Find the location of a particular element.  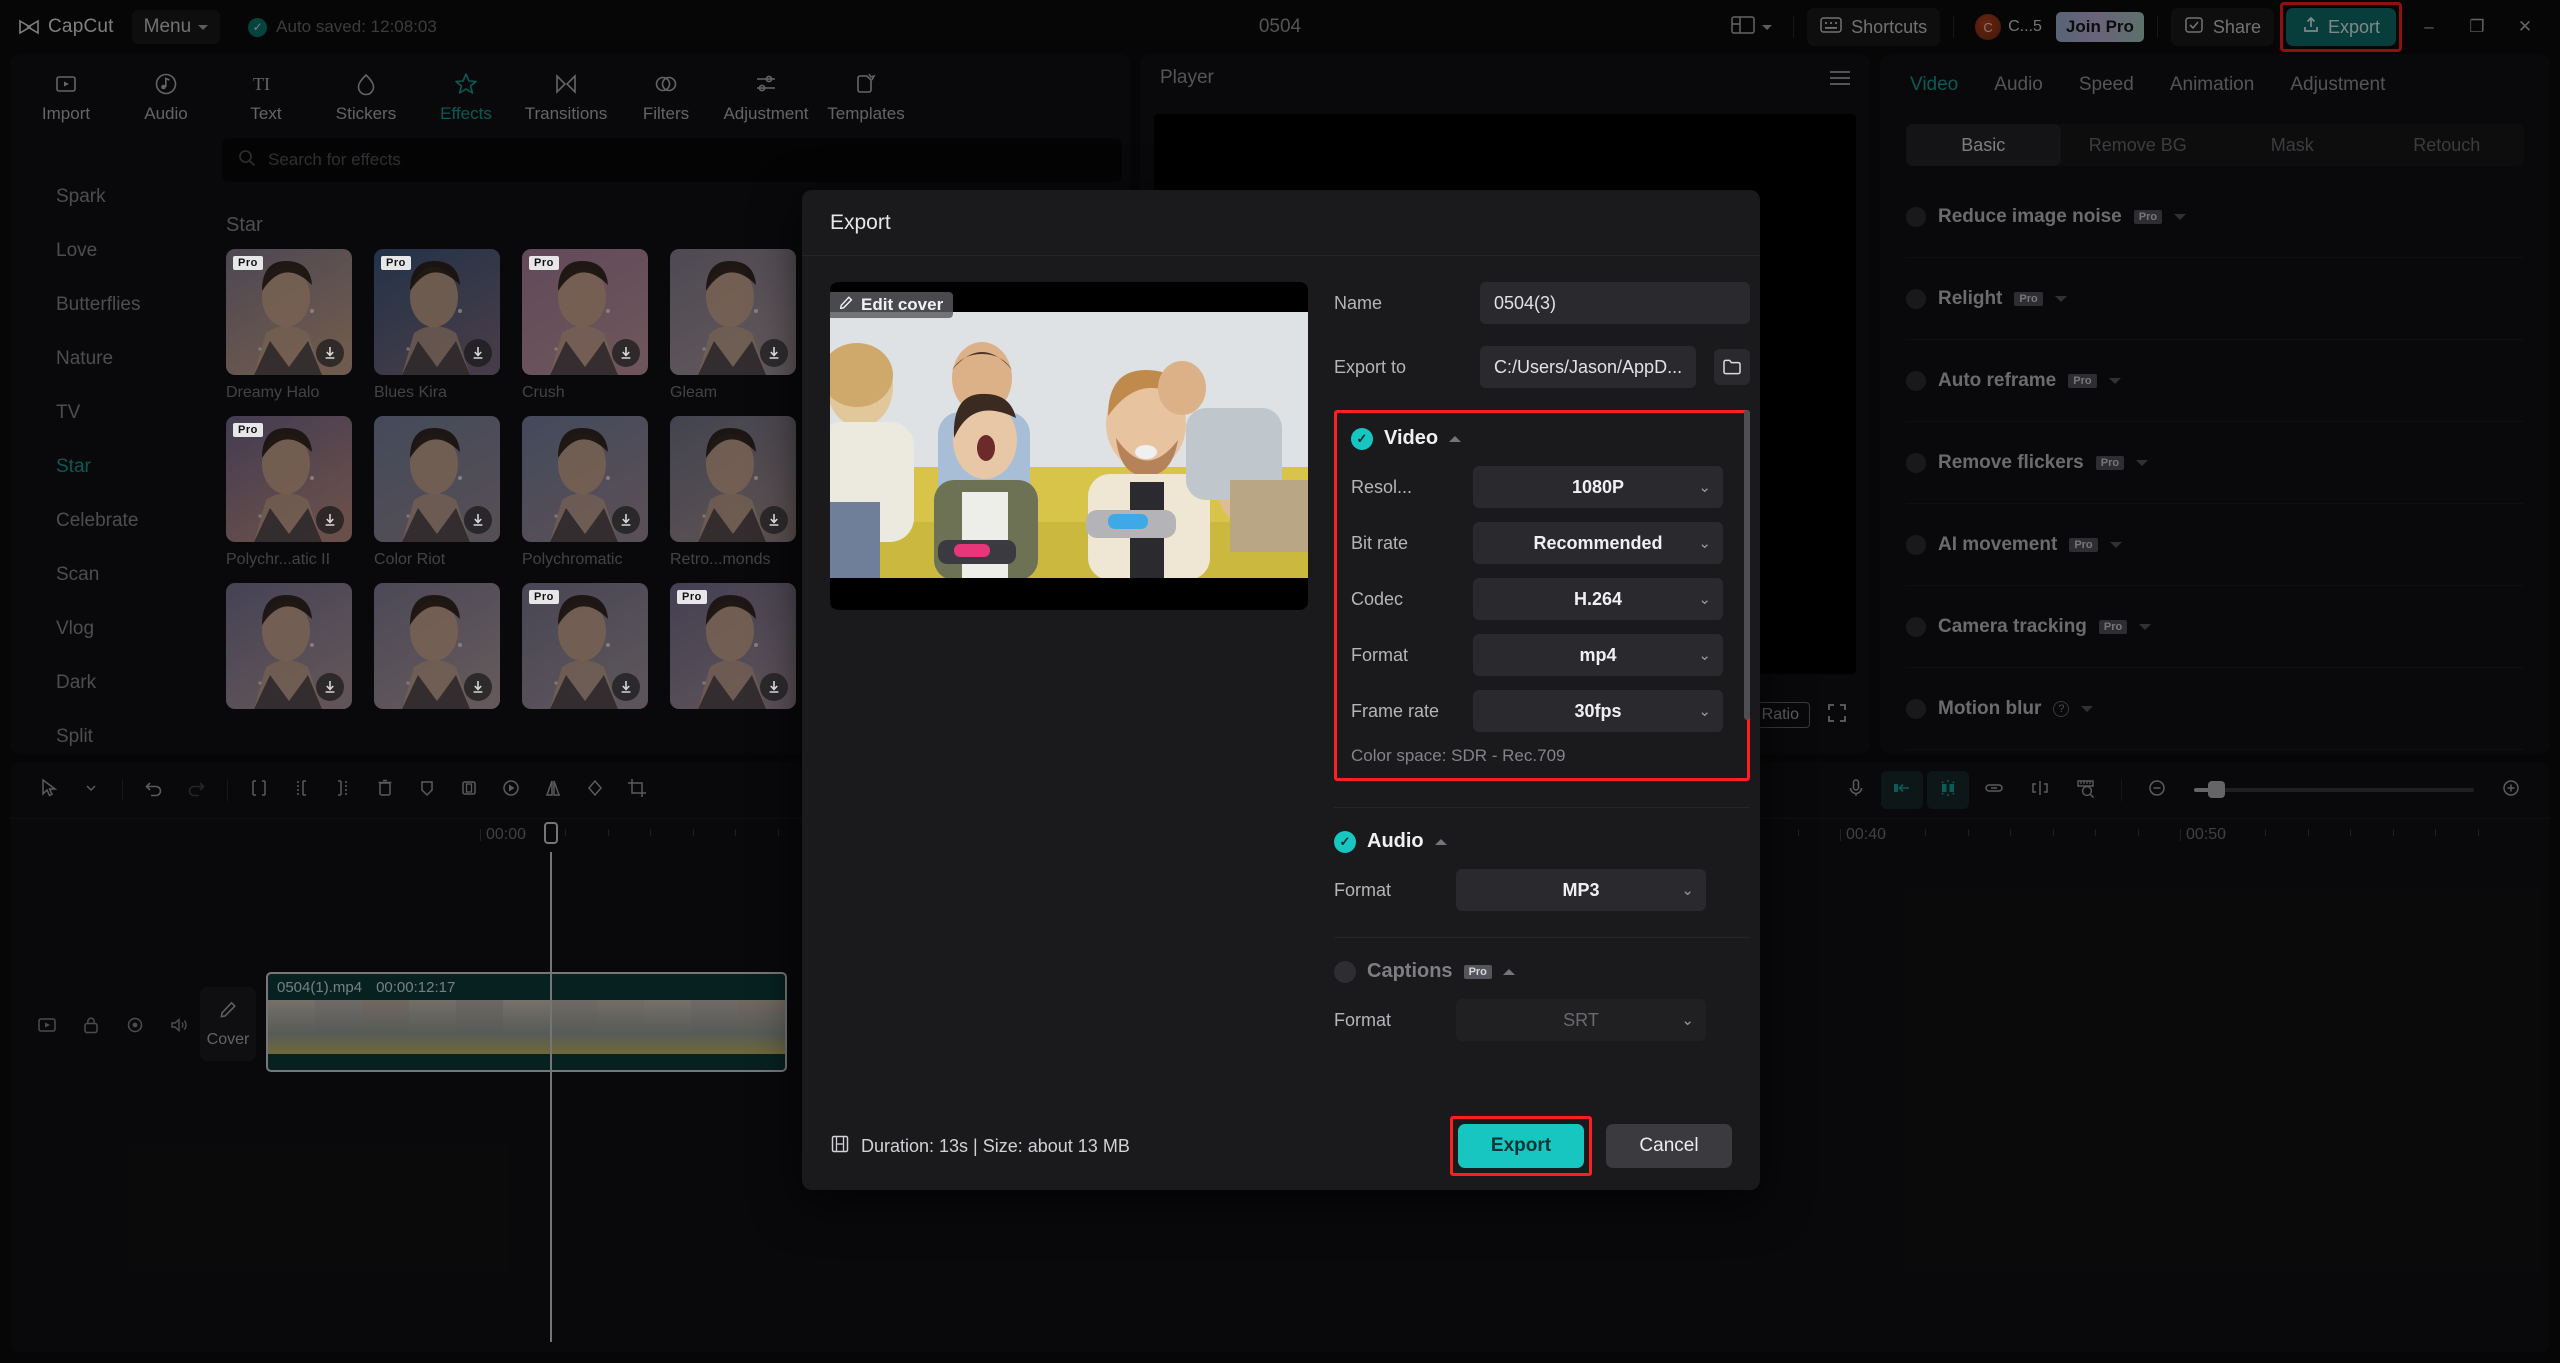

folder-icon is located at coordinates (1732, 367).